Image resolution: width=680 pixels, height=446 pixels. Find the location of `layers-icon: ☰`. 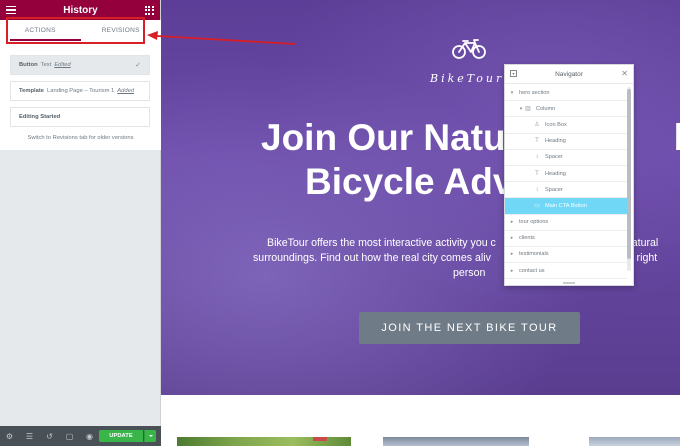

layers-icon: ☰ is located at coordinates (29, 436).